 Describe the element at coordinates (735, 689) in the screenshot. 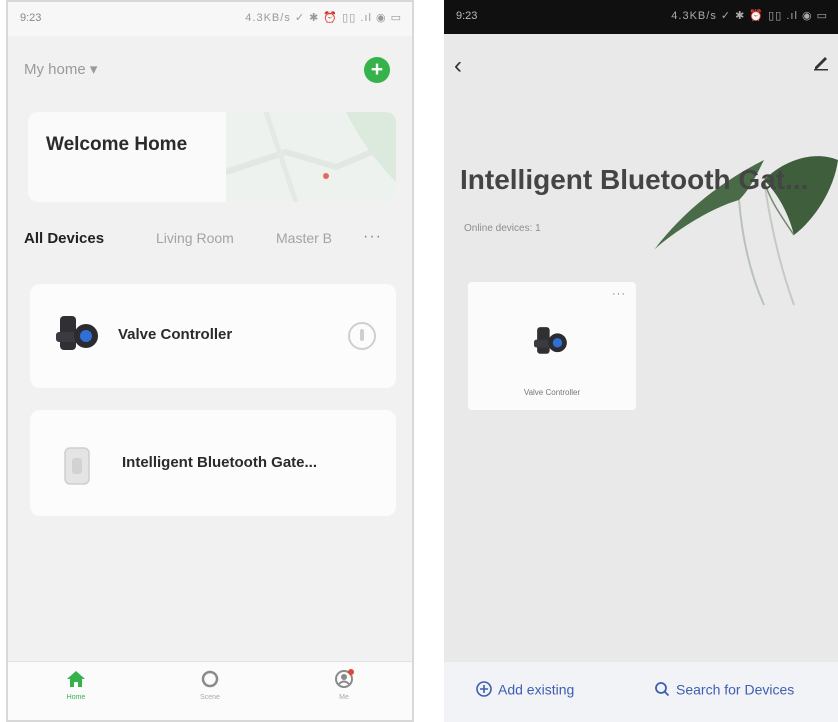

I see `search-devices-label: Search for Devices` at that location.